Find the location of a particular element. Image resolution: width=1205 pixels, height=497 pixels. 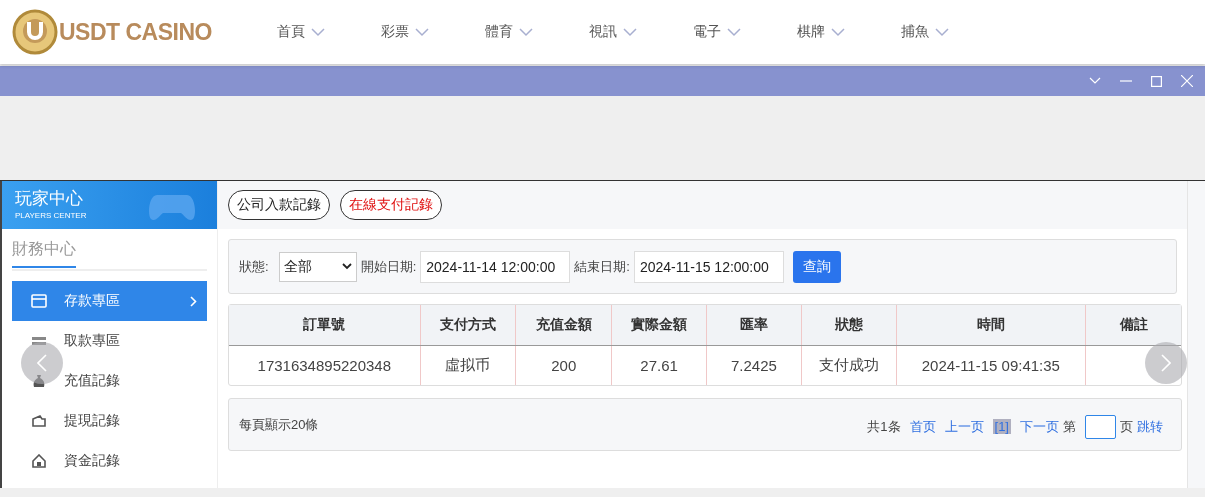

table-cell: 2024-11-15 09:41:35 is located at coordinates (990, 365).